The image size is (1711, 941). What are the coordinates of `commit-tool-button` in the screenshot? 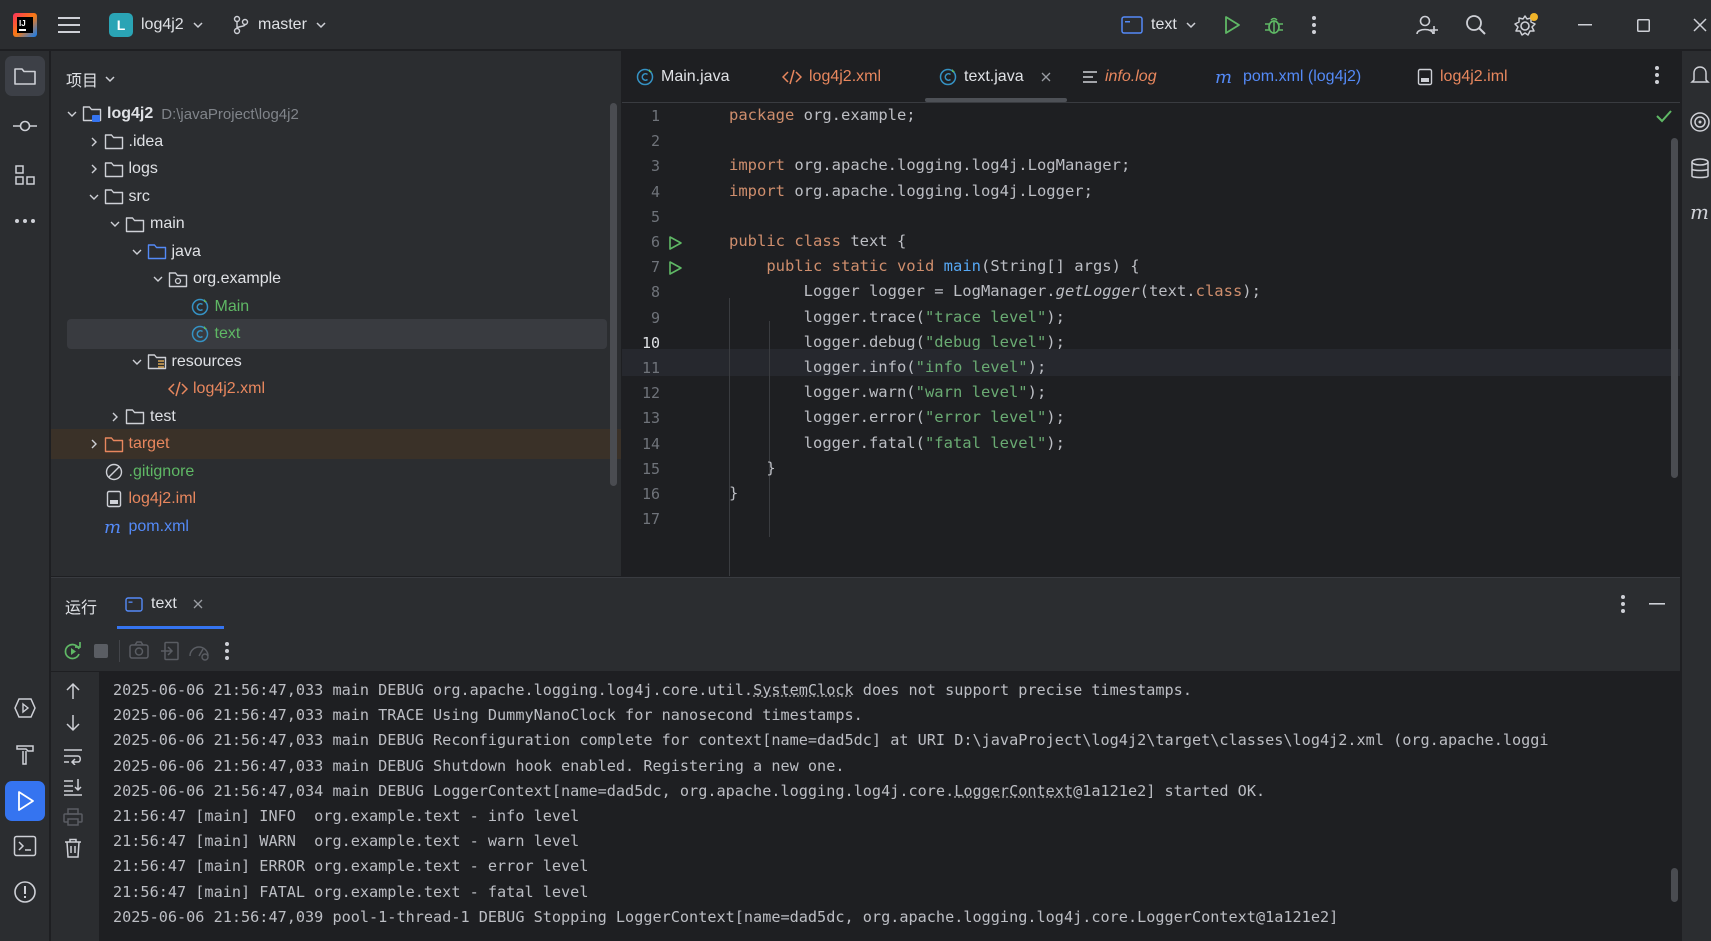 It's located at (25, 126).